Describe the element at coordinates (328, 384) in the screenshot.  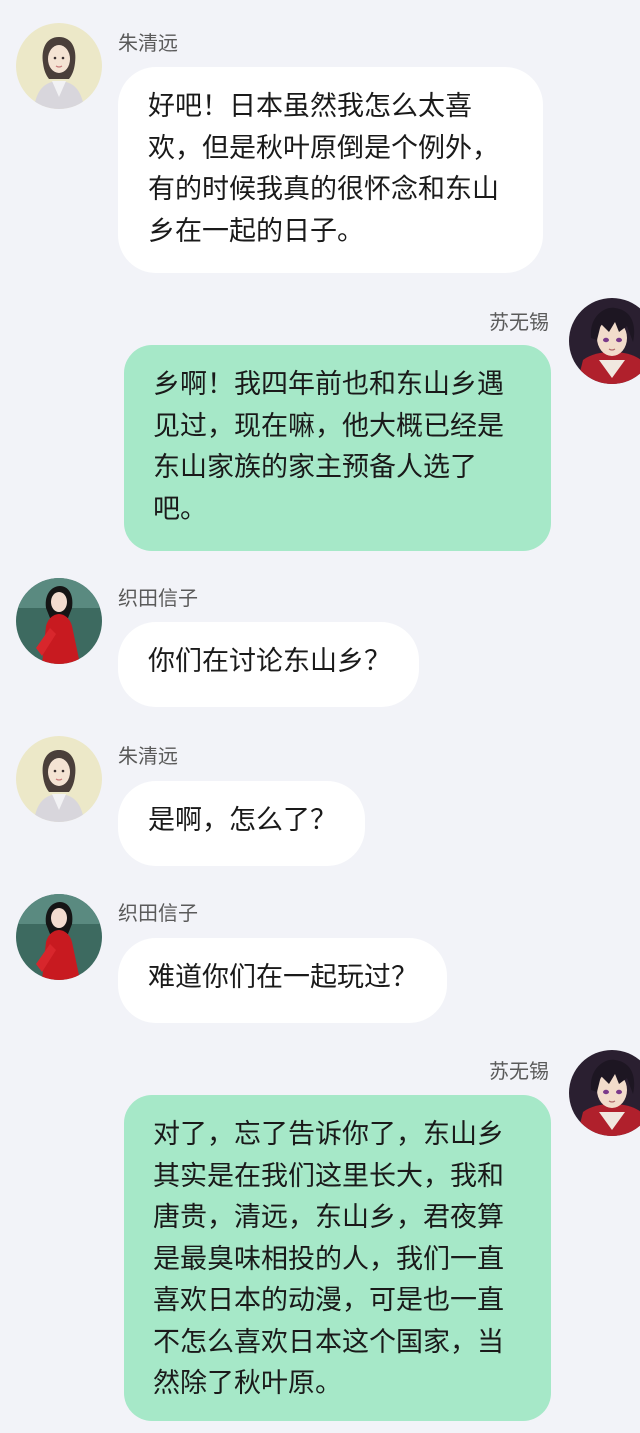
I see `message-line: 乡啊！我四年前也和东山乡遇` at that location.